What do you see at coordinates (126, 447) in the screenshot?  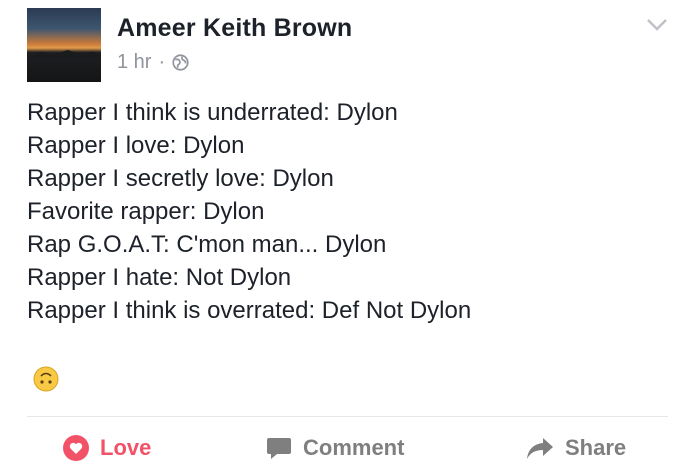 I see `love-label: Love` at bounding box center [126, 447].